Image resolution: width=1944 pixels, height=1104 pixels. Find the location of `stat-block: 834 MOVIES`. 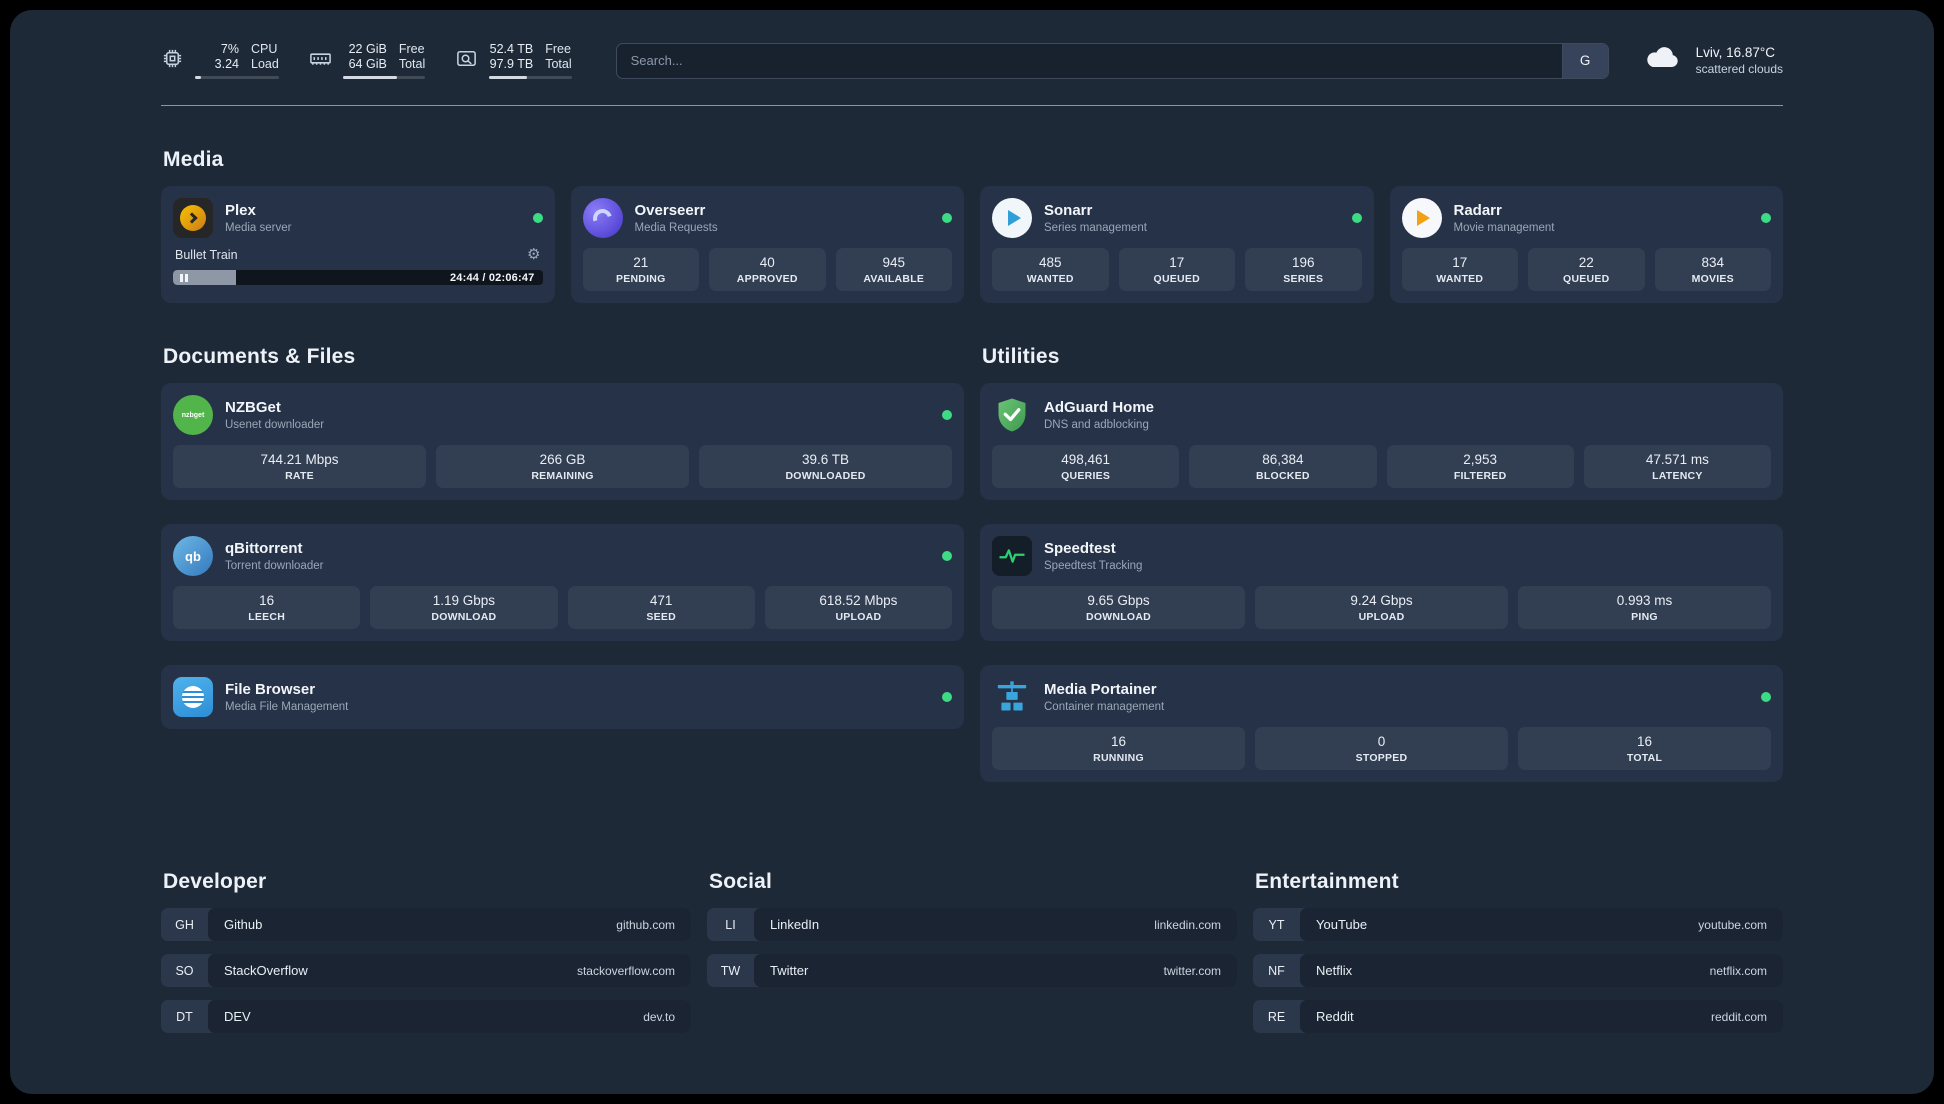

stat-block: 834 MOVIES is located at coordinates (1712, 269).